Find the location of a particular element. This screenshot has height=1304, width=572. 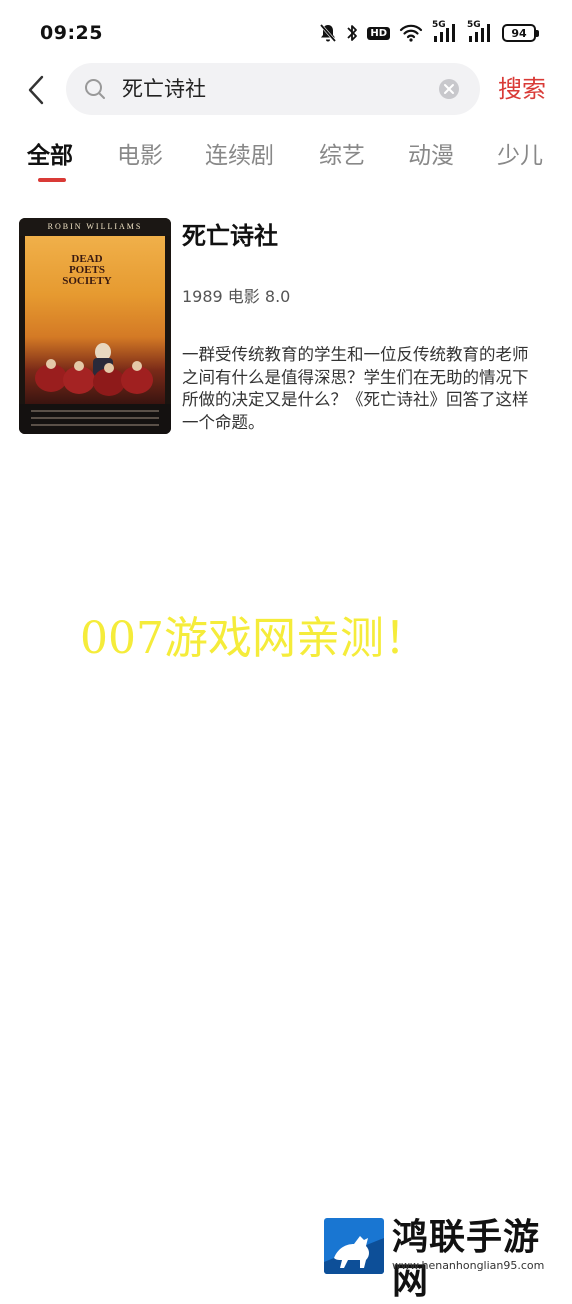

movie-meta: 1989 电影 8.0 is located at coordinates (236, 296).